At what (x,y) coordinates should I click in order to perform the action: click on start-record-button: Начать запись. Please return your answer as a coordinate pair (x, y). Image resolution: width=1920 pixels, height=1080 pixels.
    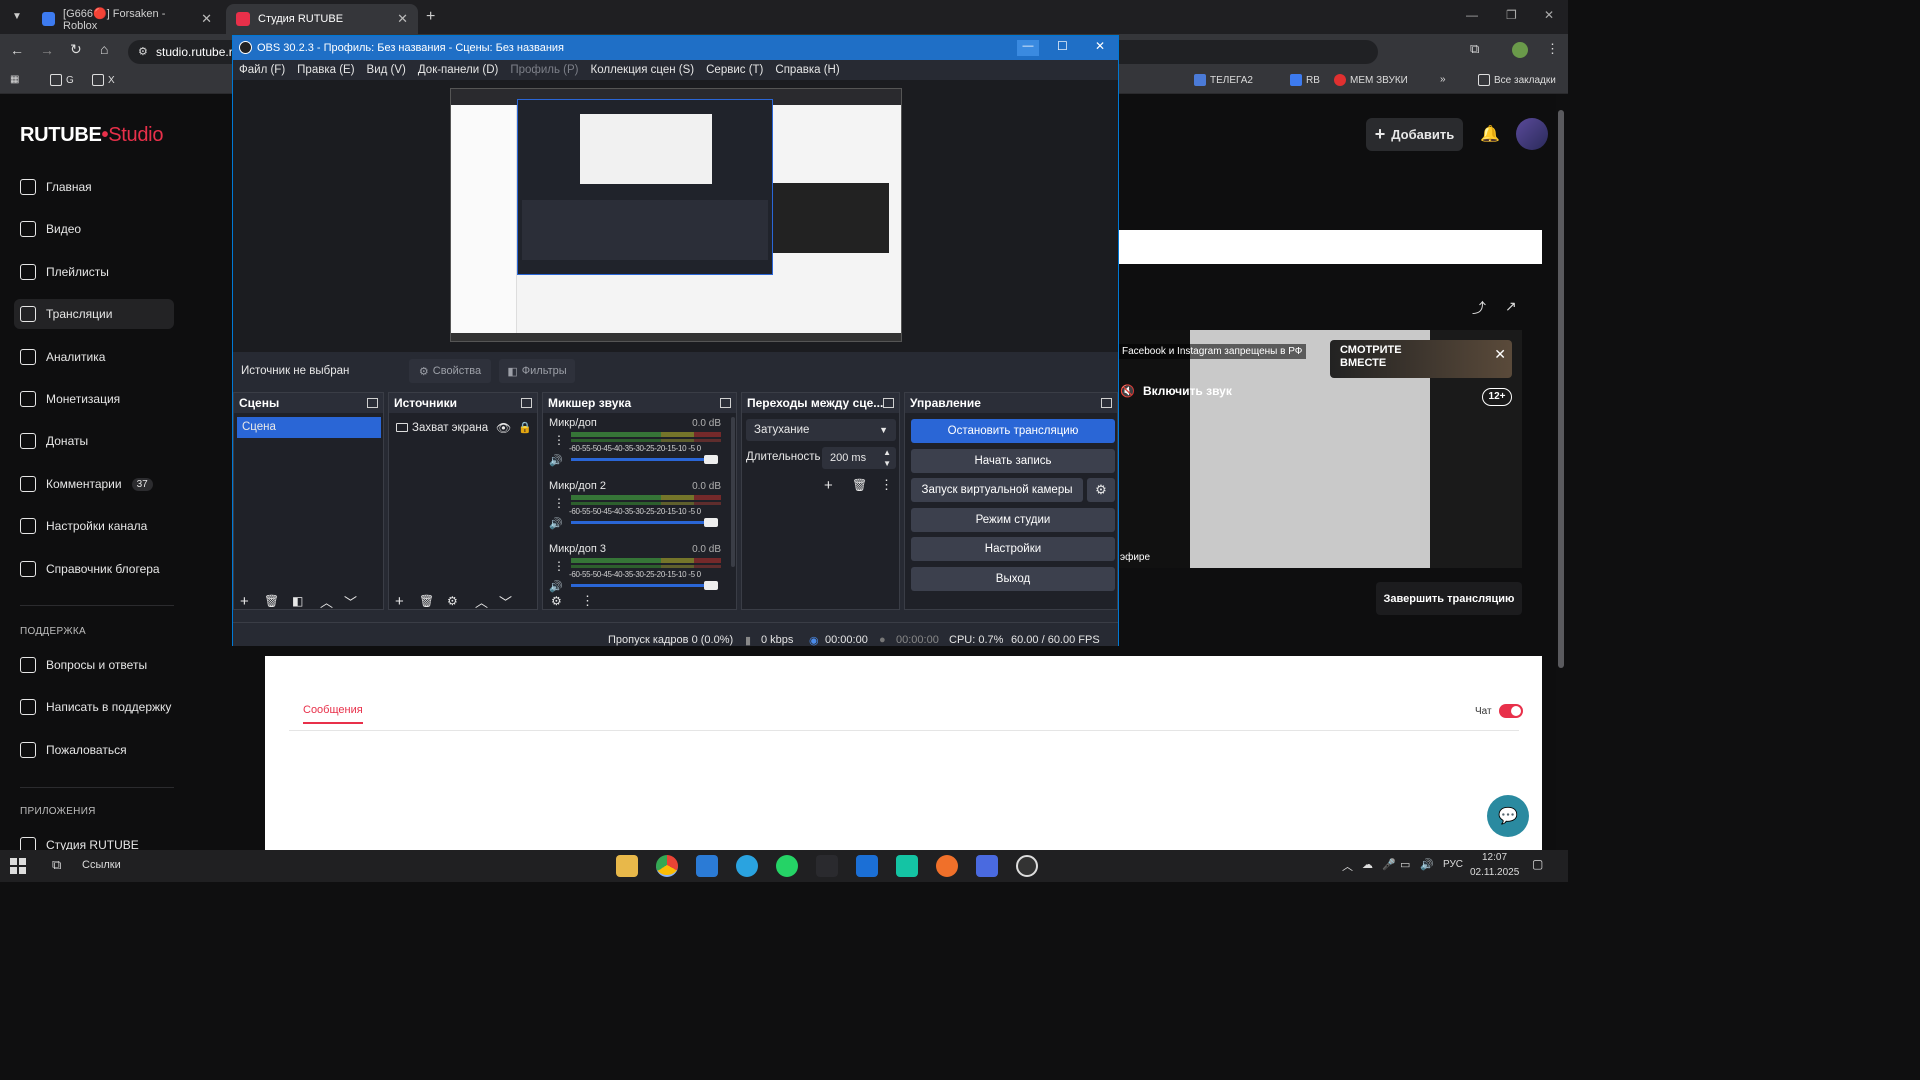
    Looking at the image, I should click on (1013, 461).